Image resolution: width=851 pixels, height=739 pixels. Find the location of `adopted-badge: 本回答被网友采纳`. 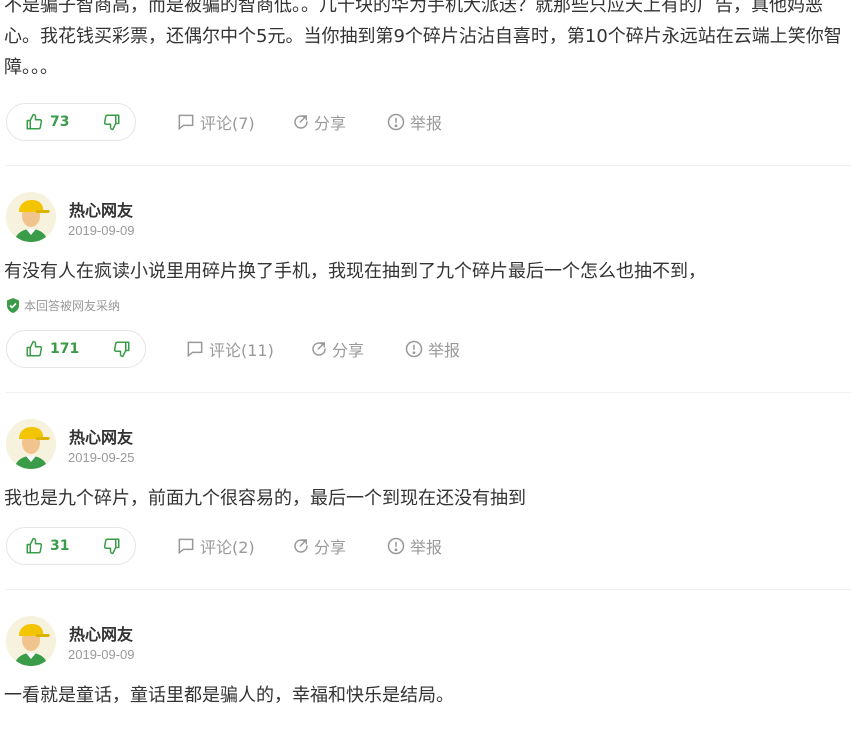

adopted-badge: 本回答被网友采纳 is located at coordinates (428, 305).